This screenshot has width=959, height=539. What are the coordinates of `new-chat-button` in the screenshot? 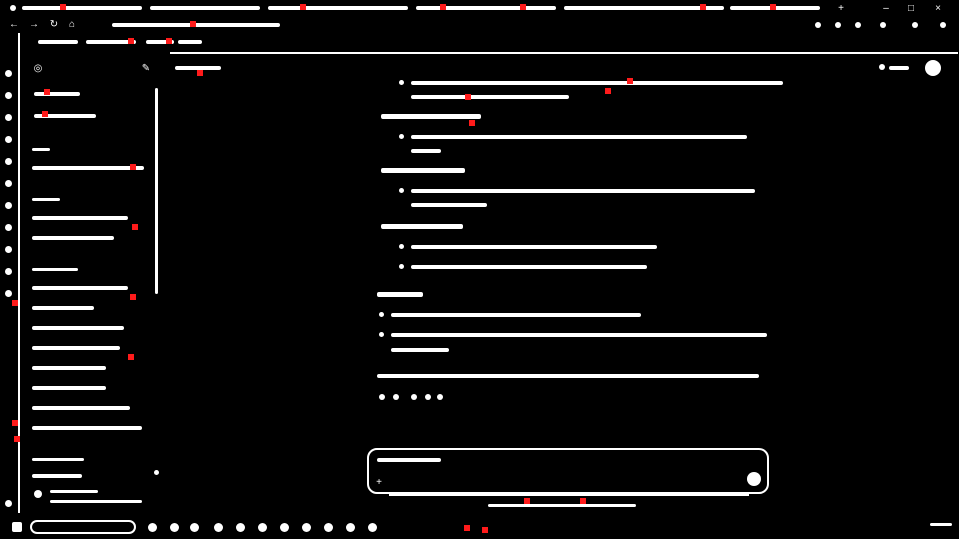 It's located at (57, 94).